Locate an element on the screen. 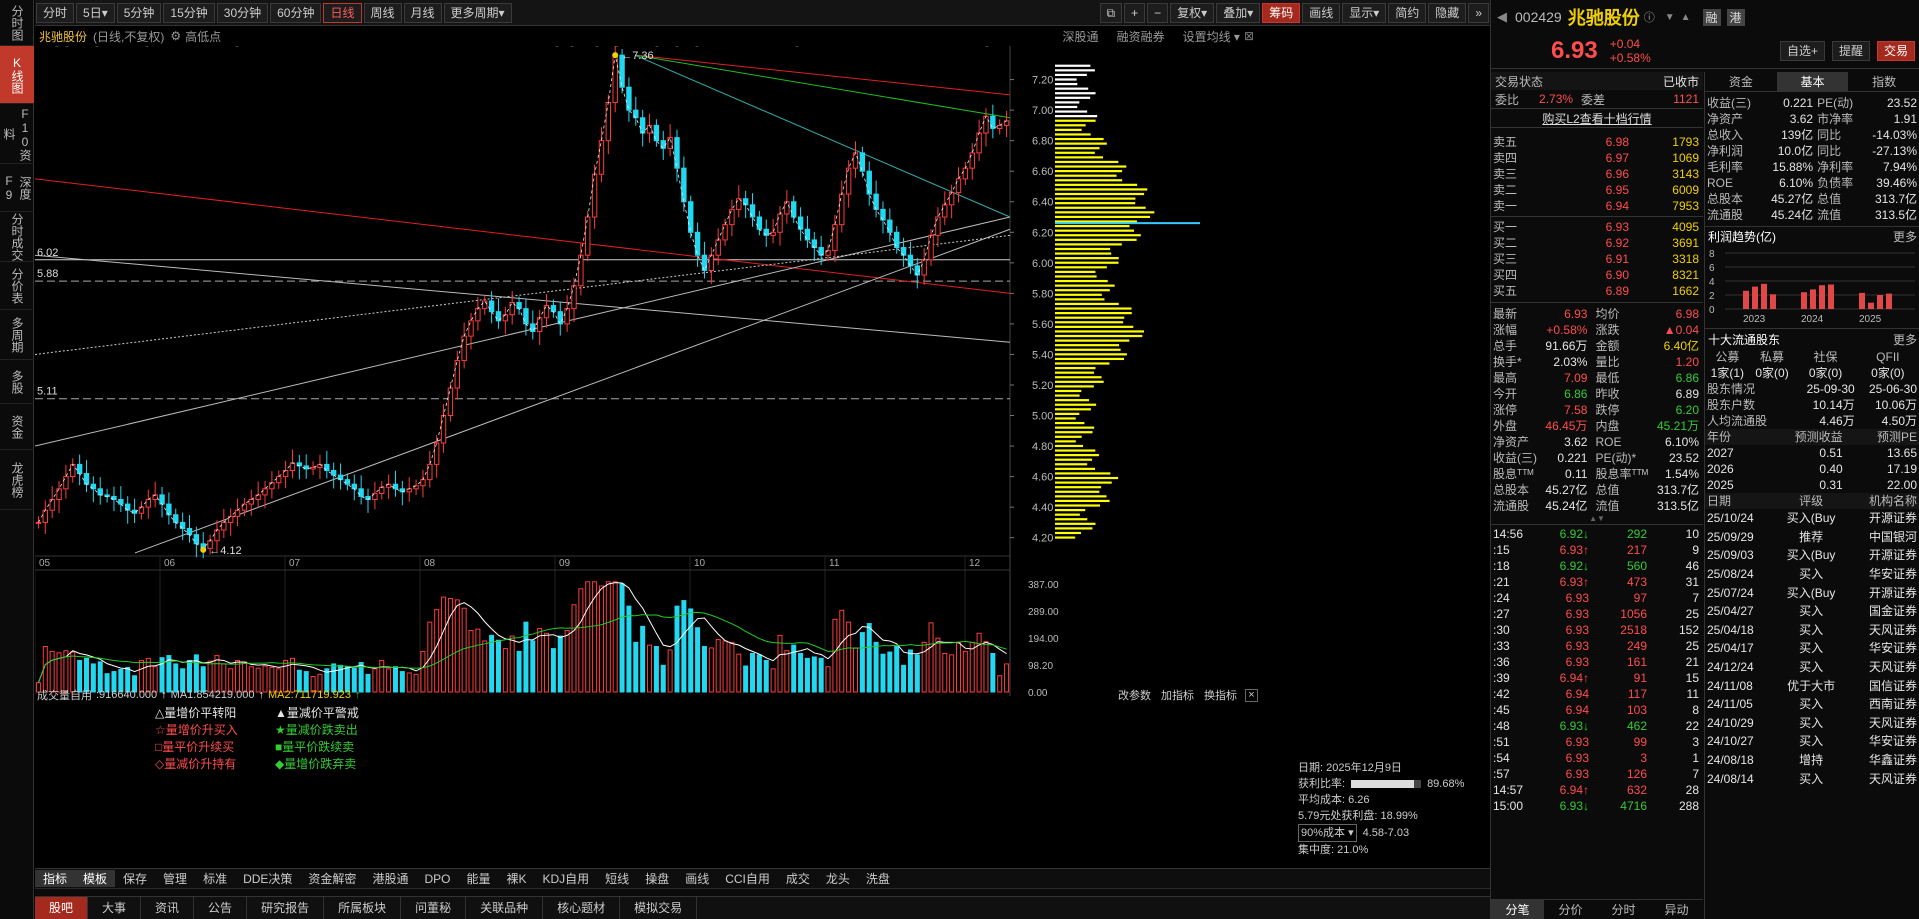 The image size is (1919, 919). fund-tab-2: 指数 is located at coordinates (1883, 82).